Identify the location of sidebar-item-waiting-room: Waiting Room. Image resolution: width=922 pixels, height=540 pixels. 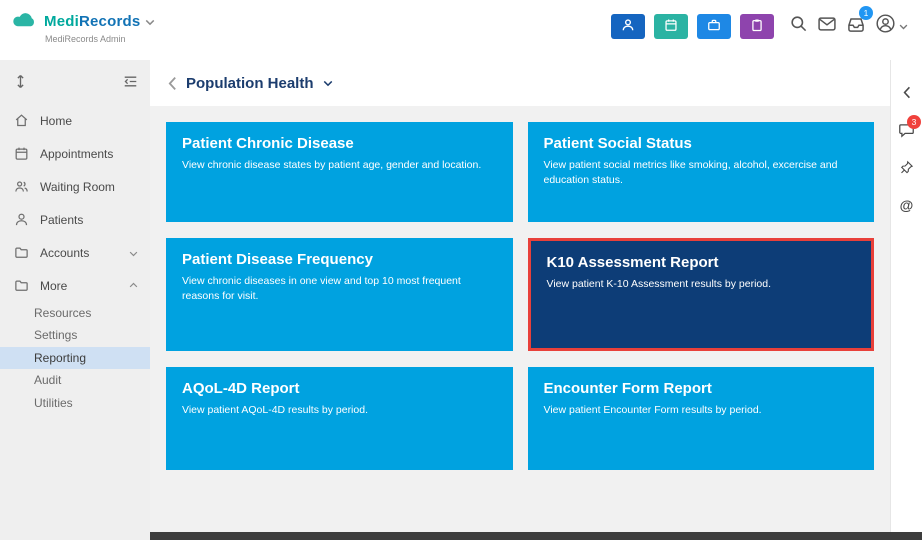
(75, 186).